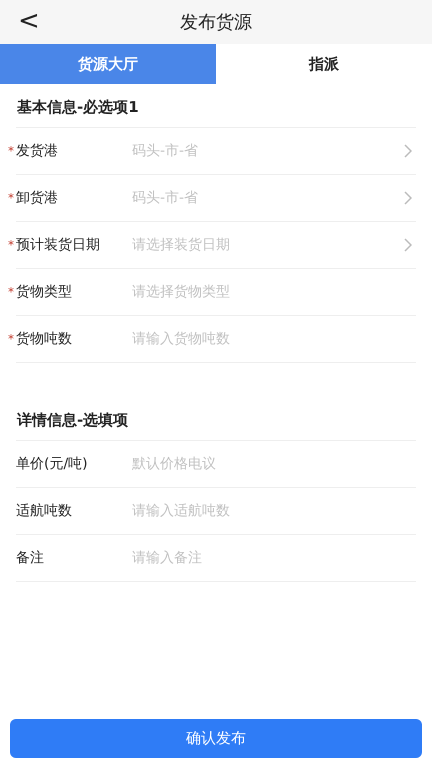  I want to click on field-label: 货物吨数, so click(44, 339).